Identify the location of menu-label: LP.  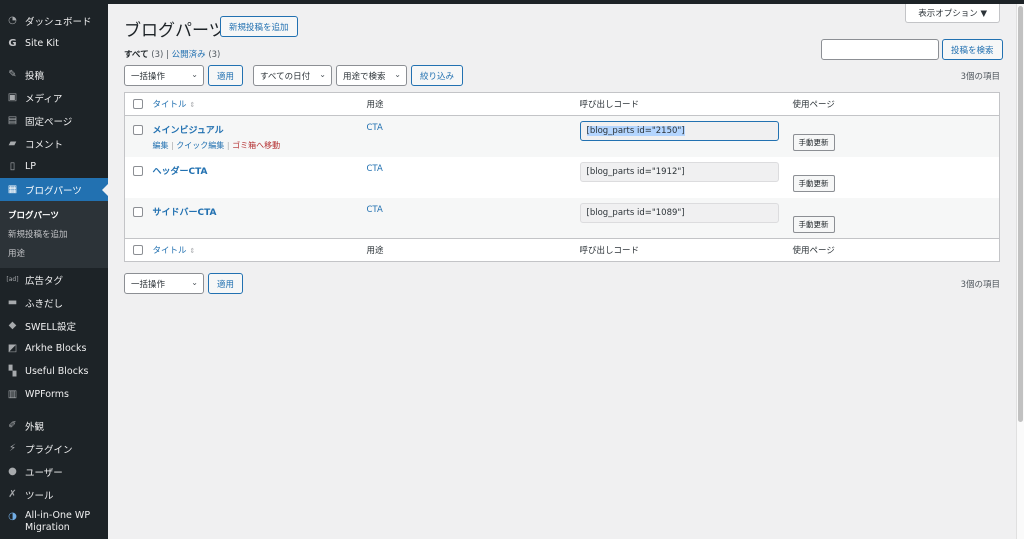
(31, 166).